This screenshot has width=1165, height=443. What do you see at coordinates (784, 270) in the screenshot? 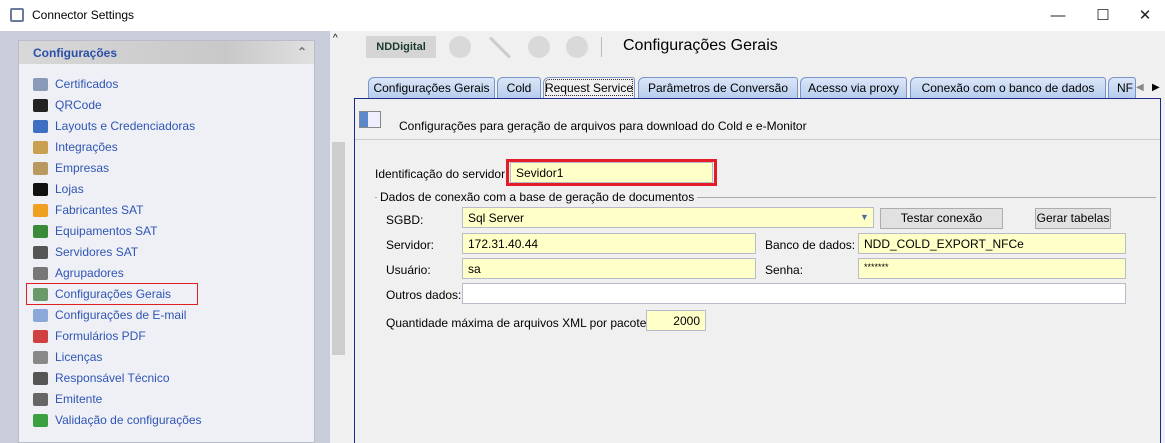
I see `password-label: Senha:` at bounding box center [784, 270].